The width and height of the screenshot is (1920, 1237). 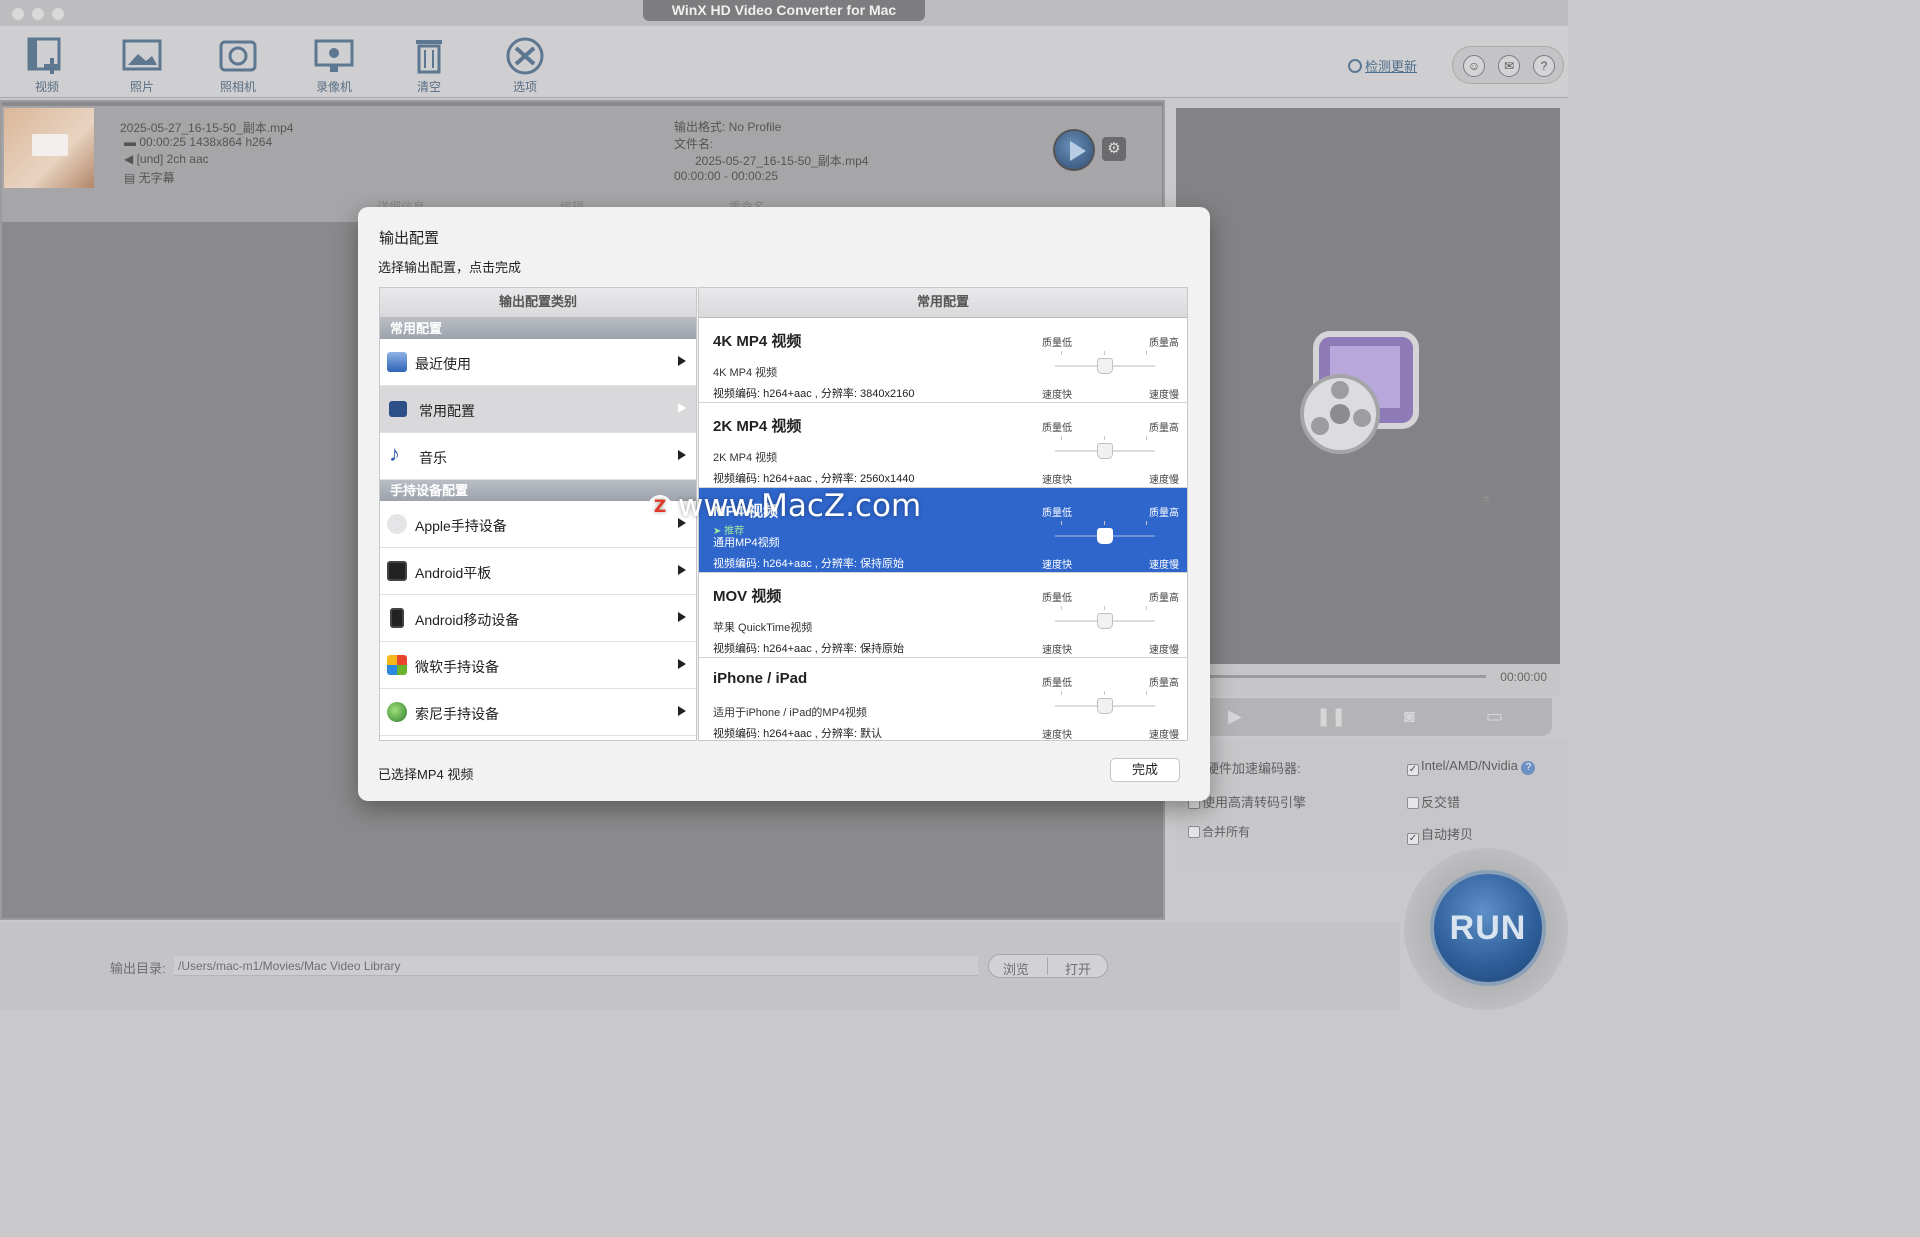 What do you see at coordinates (728, 127) in the screenshot?
I see `output-format: 输出格式: No Profile` at bounding box center [728, 127].